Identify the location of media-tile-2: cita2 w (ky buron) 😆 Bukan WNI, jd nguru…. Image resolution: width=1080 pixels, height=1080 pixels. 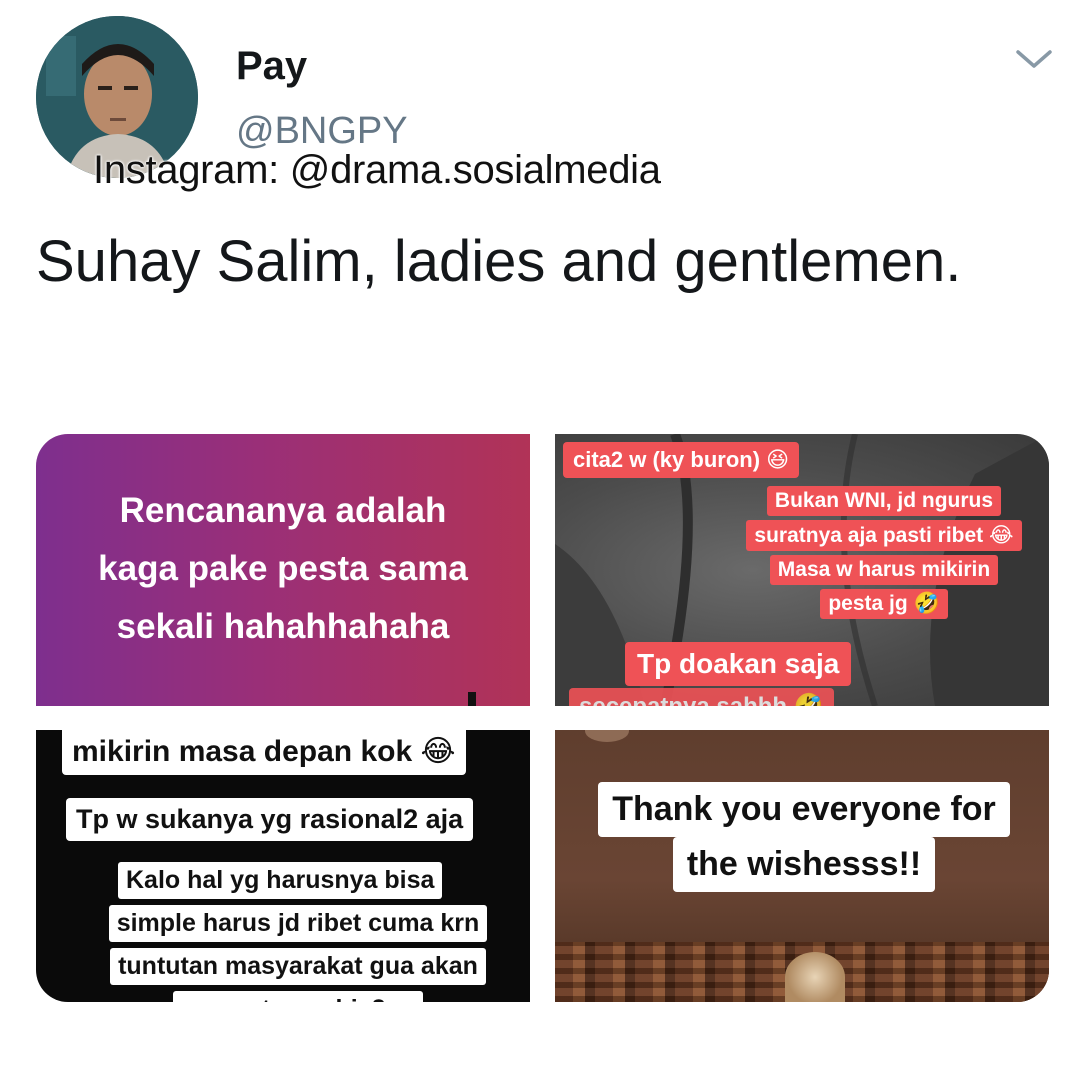
(802, 570).